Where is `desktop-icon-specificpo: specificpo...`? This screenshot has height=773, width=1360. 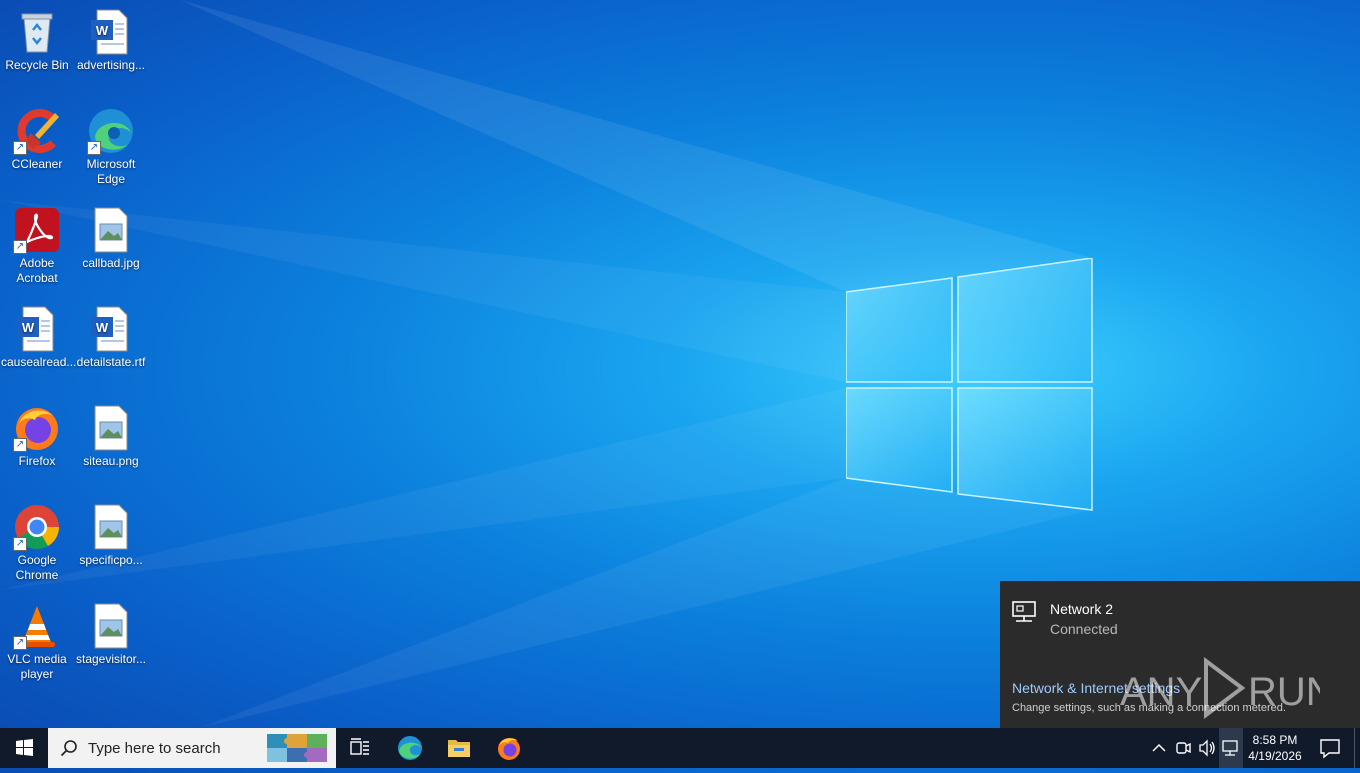 desktop-icon-specificpo: specificpo... is located at coordinates (111, 532).